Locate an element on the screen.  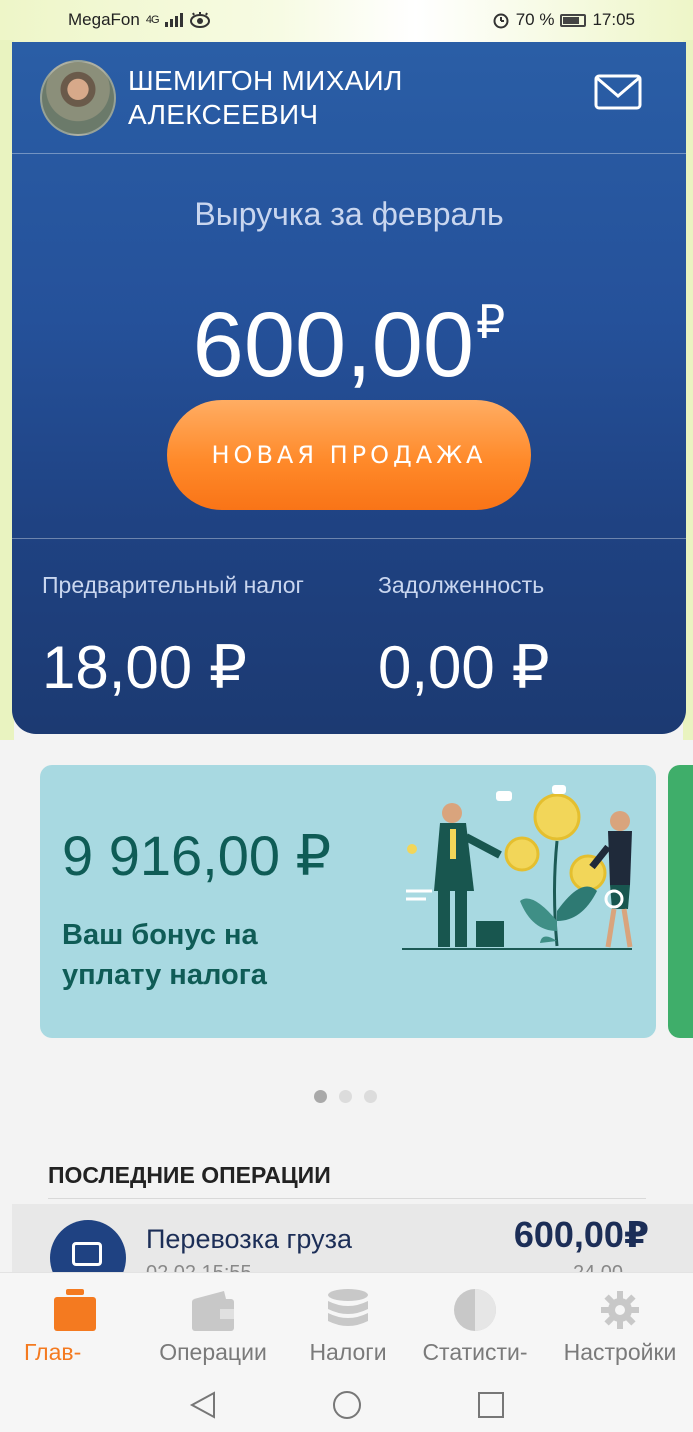
nav-label-settings: Настройки is located at coordinates (620, 1352).